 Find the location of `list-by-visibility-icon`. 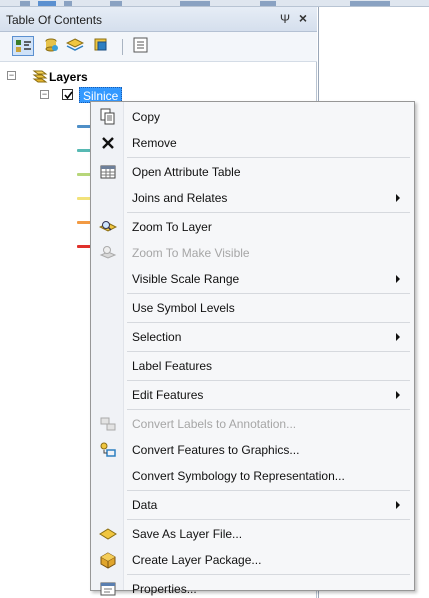

list-by-visibility-icon is located at coordinates (75, 44).